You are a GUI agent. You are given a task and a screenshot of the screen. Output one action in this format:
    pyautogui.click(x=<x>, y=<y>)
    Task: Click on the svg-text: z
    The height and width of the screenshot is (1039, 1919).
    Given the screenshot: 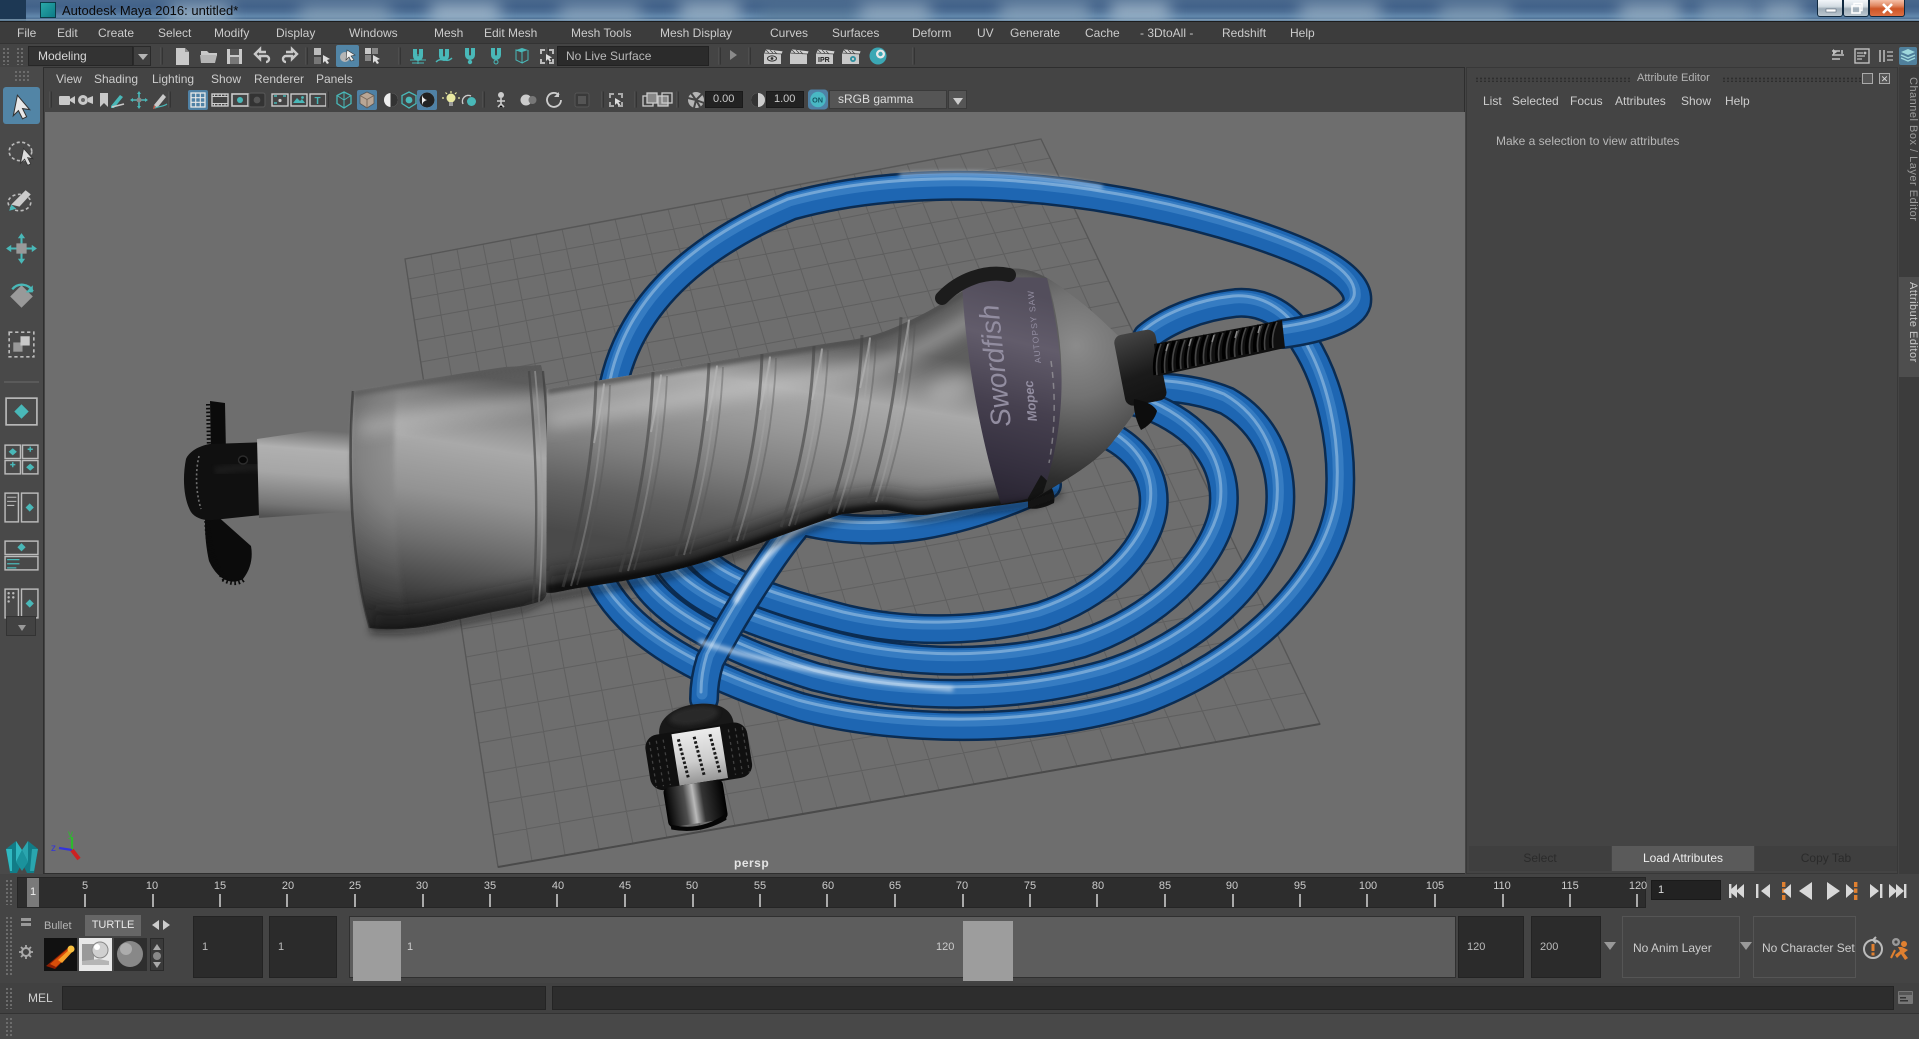 What is the action you would take?
    pyautogui.click(x=53, y=848)
    